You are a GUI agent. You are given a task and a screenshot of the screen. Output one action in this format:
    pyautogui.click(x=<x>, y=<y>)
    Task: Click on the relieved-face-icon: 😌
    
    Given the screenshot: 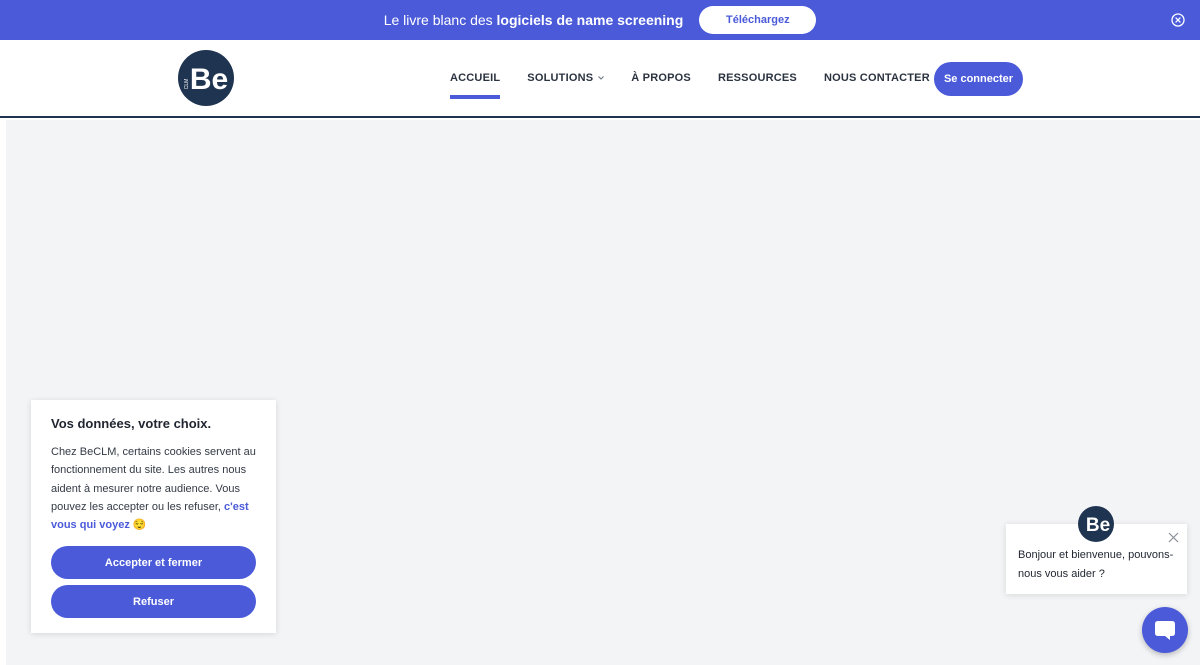 What is the action you would take?
    pyautogui.click(x=139, y=525)
    